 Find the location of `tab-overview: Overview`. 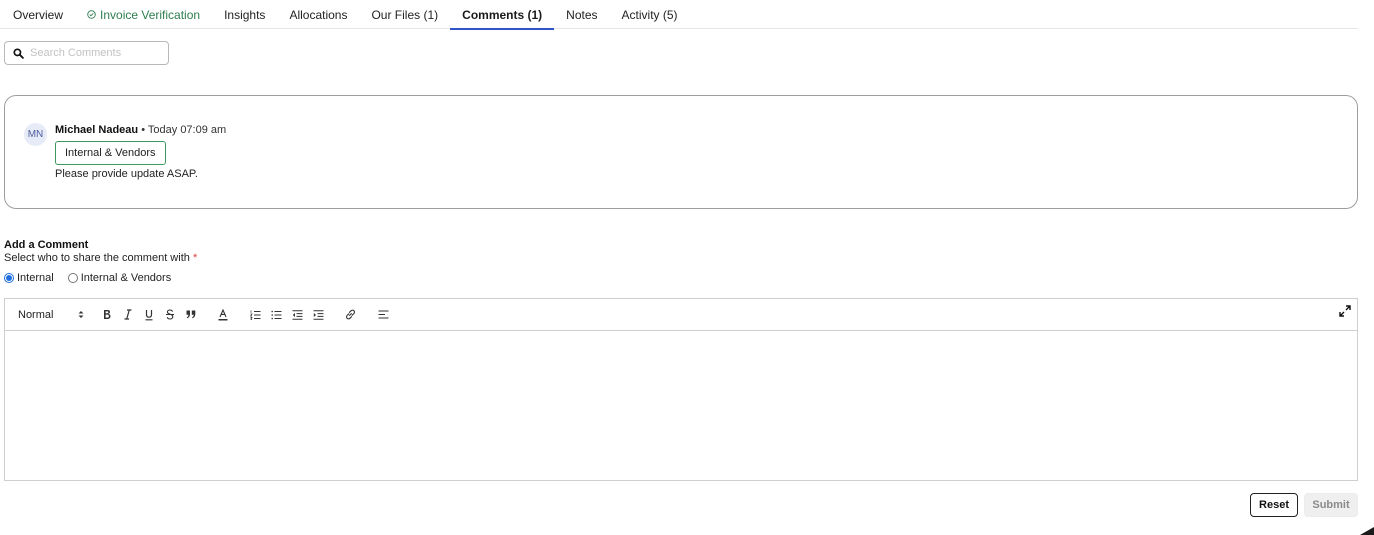

tab-overview: Overview is located at coordinates (37, 14).